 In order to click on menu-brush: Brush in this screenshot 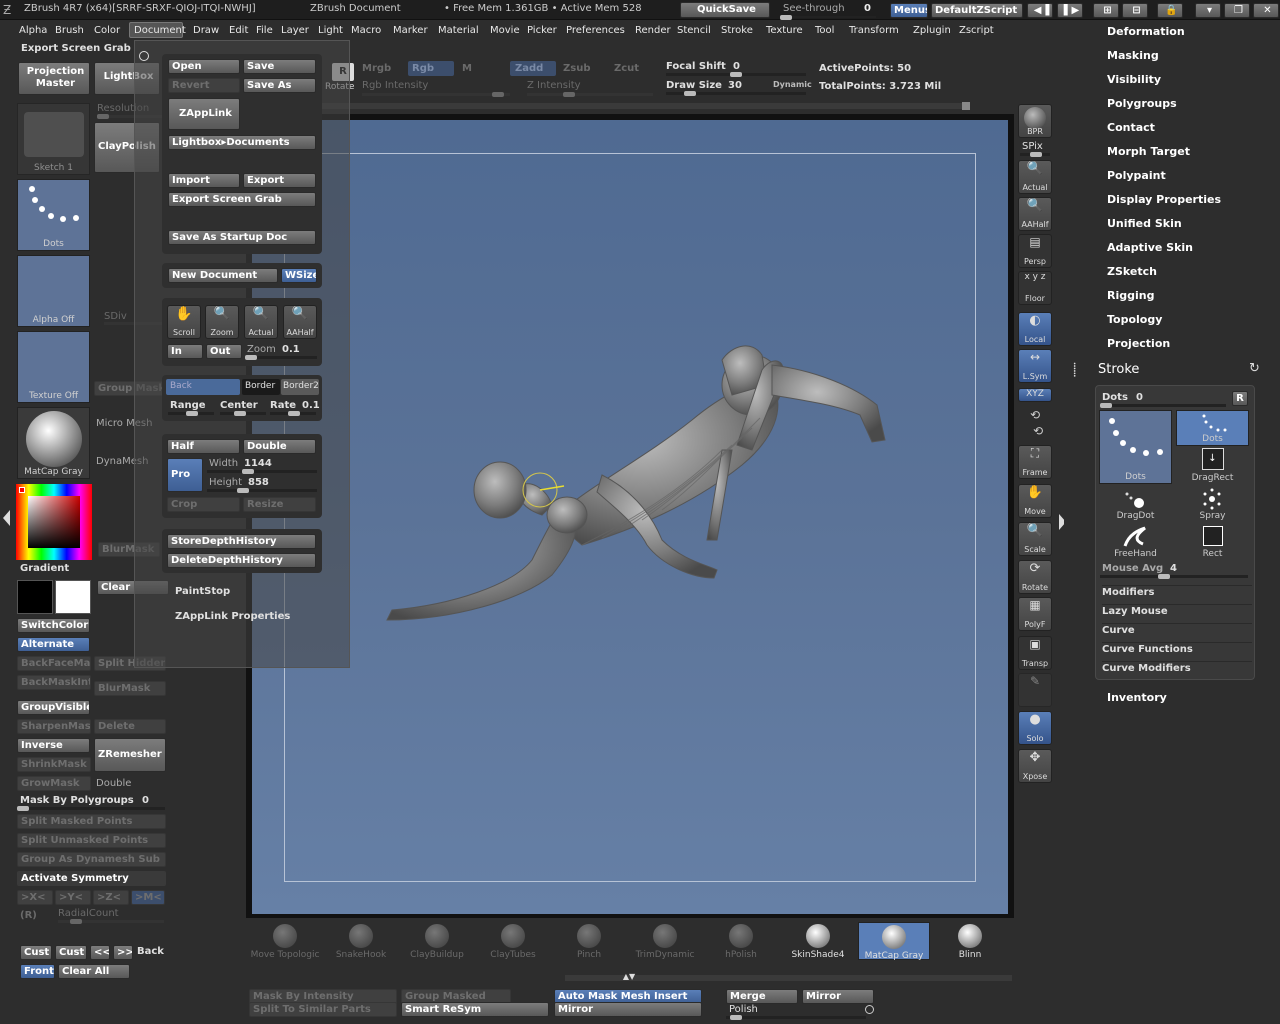, I will do `click(69, 30)`.